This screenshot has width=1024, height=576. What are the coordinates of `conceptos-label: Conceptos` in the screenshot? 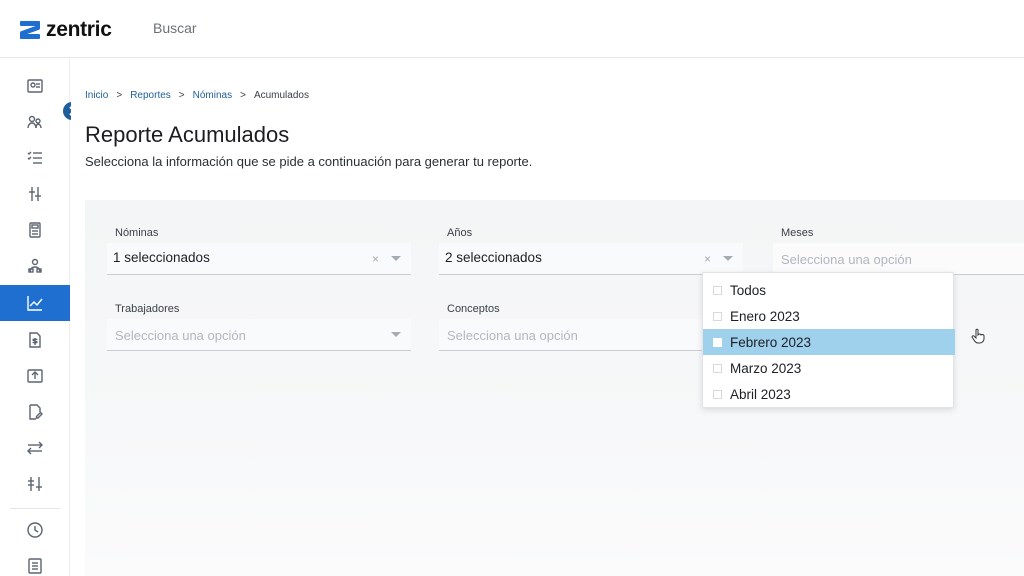 It's located at (473, 309).